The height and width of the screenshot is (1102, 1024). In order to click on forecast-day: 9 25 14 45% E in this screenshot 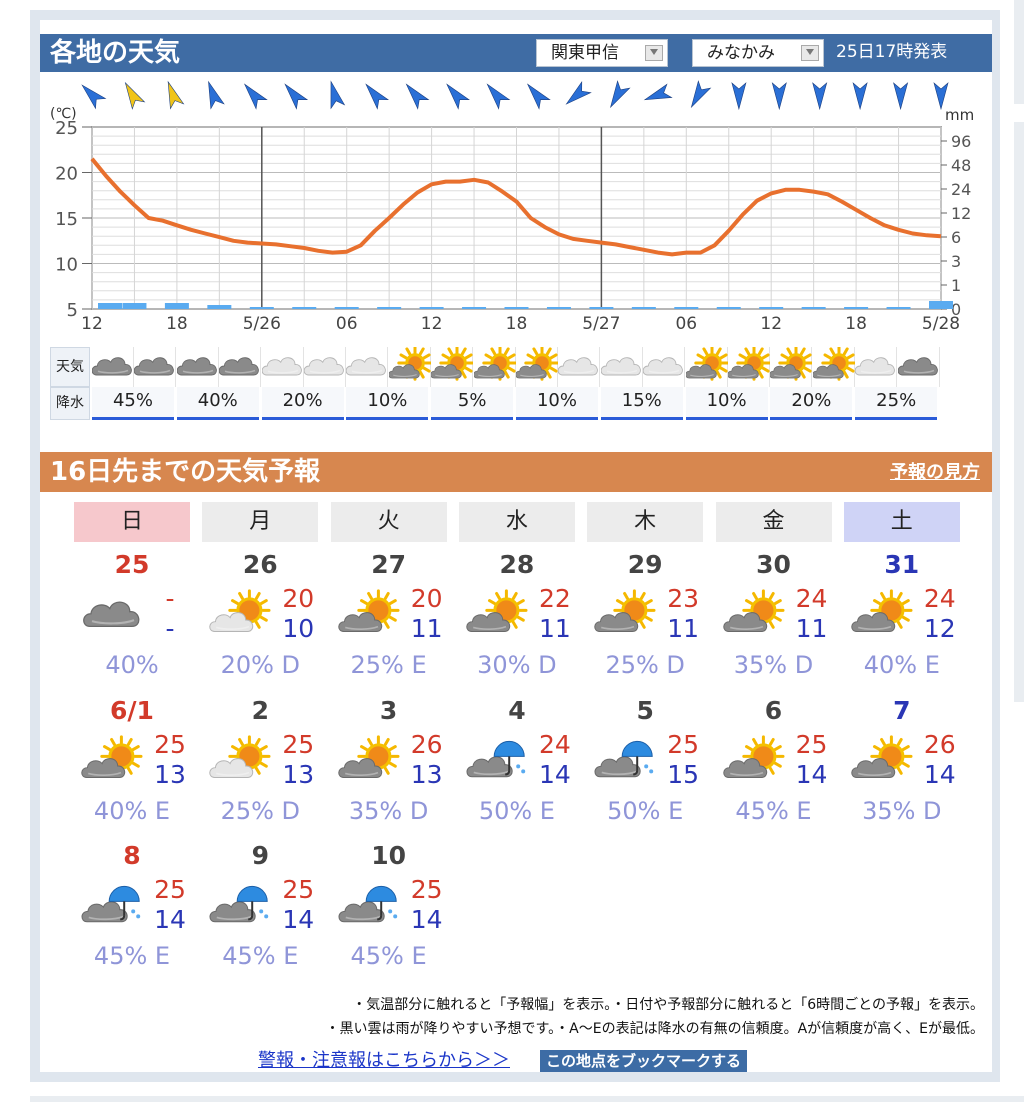, I will do `click(260, 911)`.